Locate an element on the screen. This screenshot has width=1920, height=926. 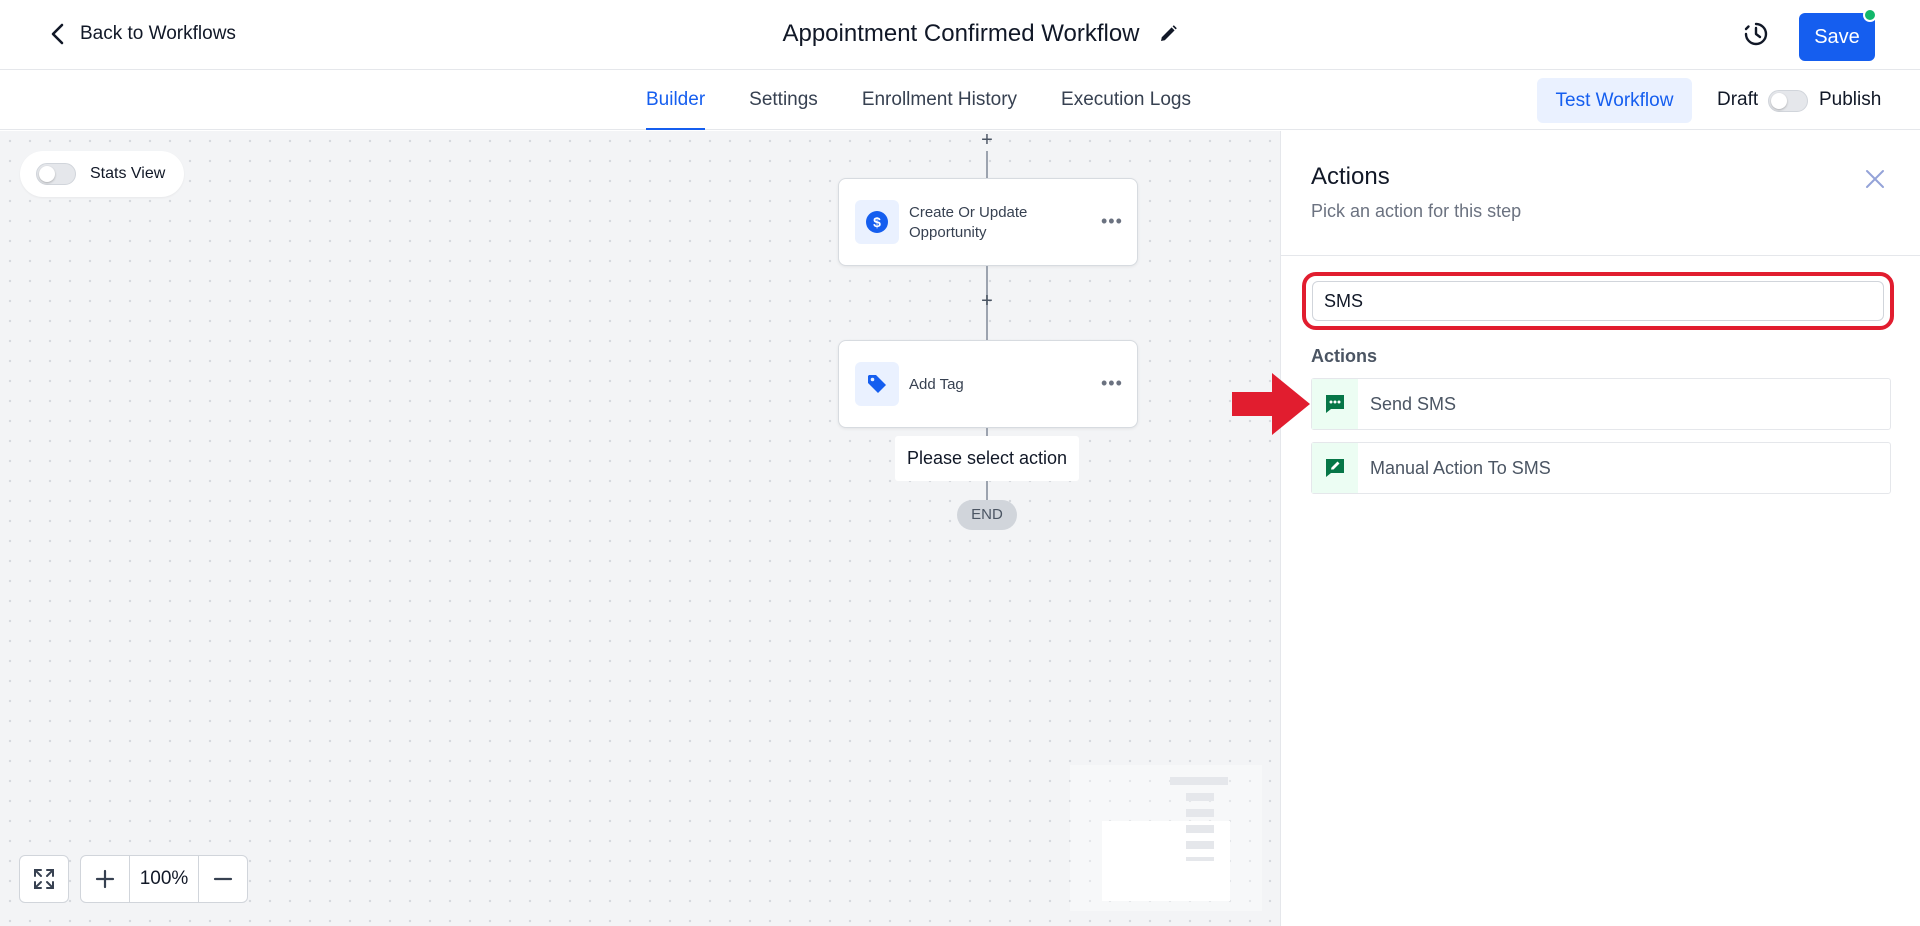
end-node: END is located at coordinates (987, 515).